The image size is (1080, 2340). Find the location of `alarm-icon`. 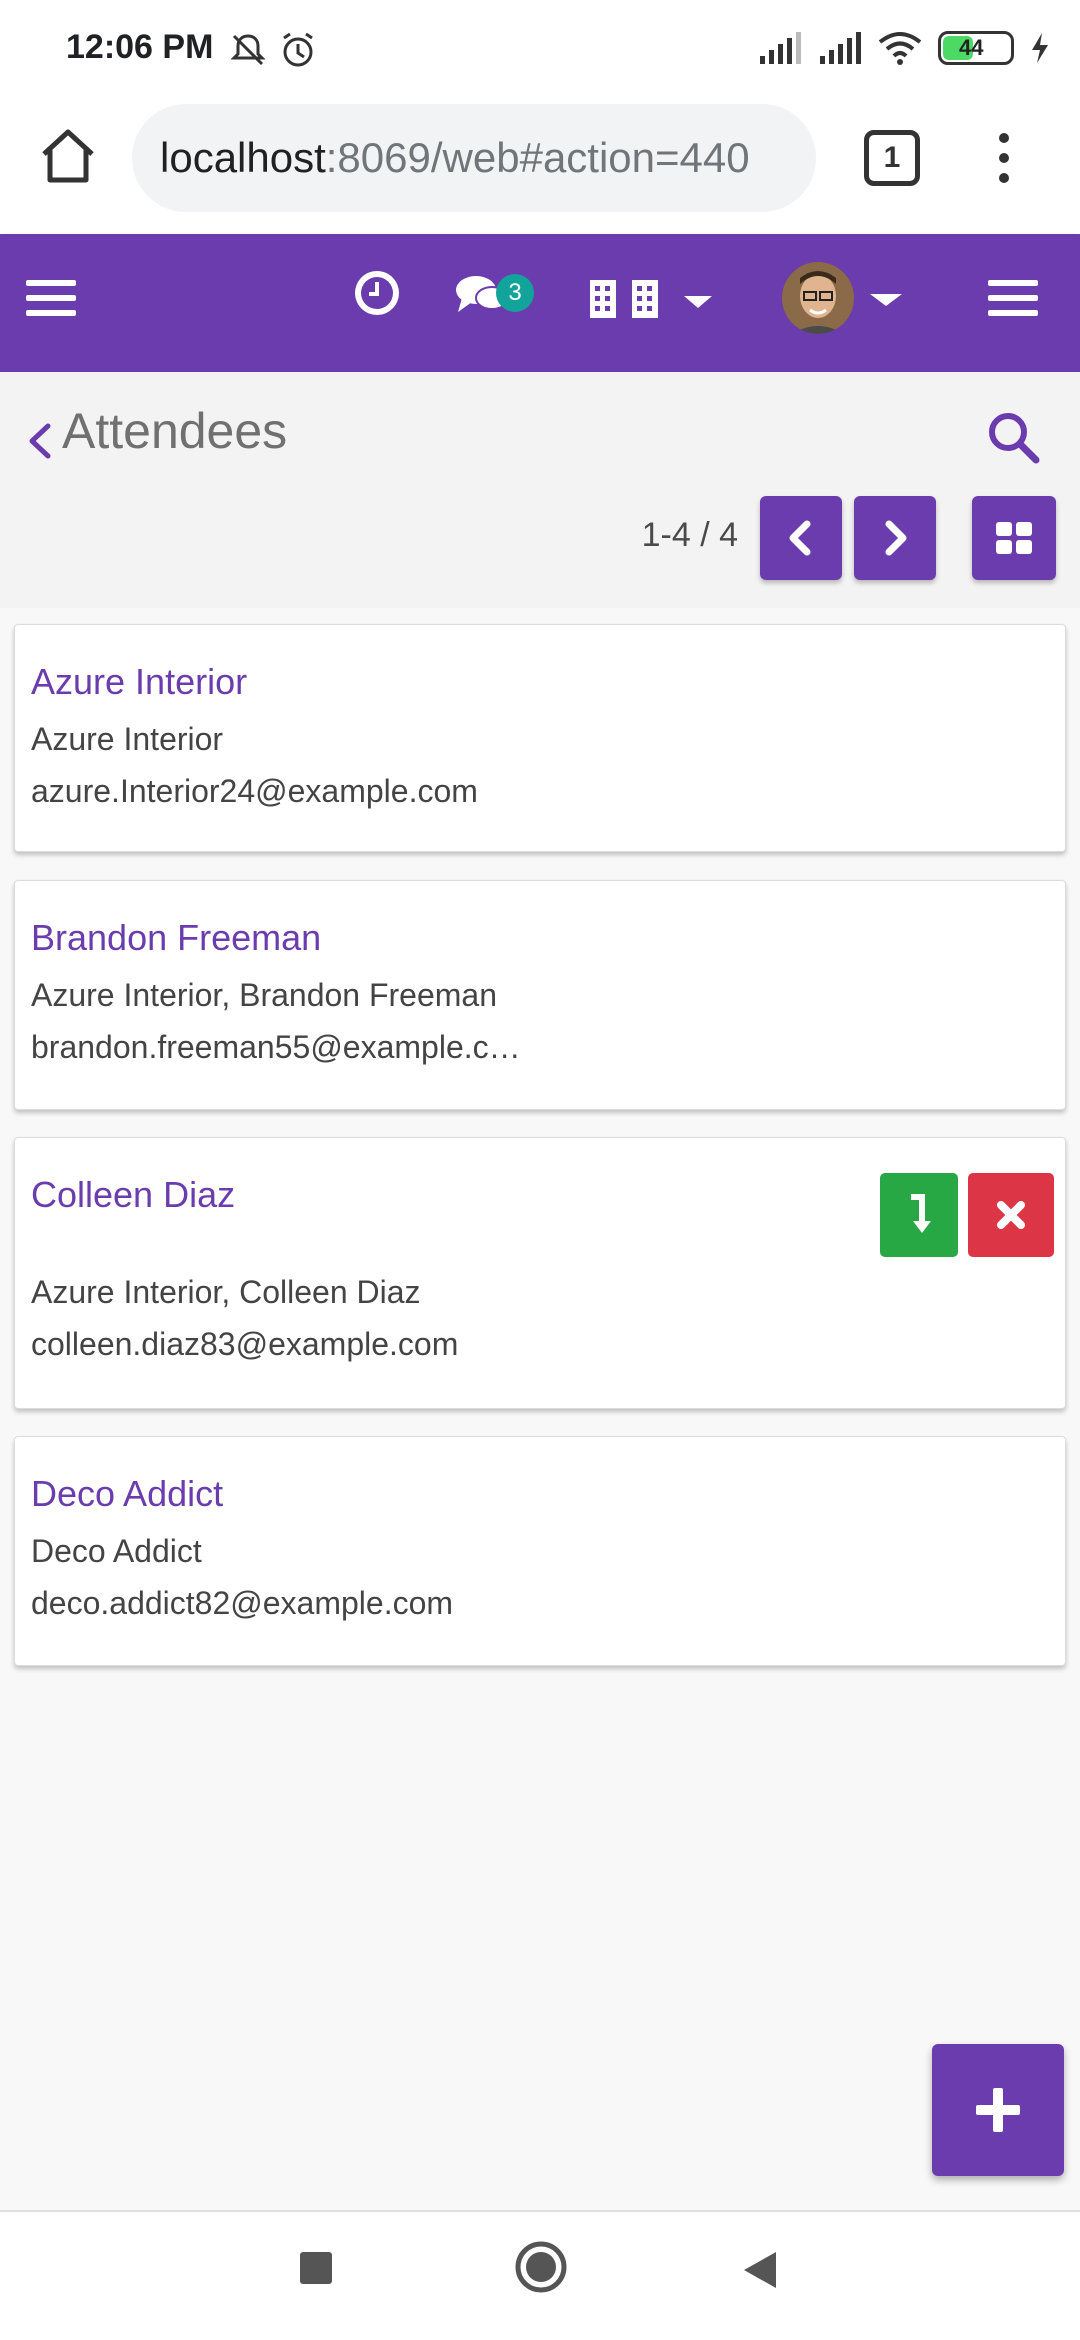

alarm-icon is located at coordinates (298, 49).